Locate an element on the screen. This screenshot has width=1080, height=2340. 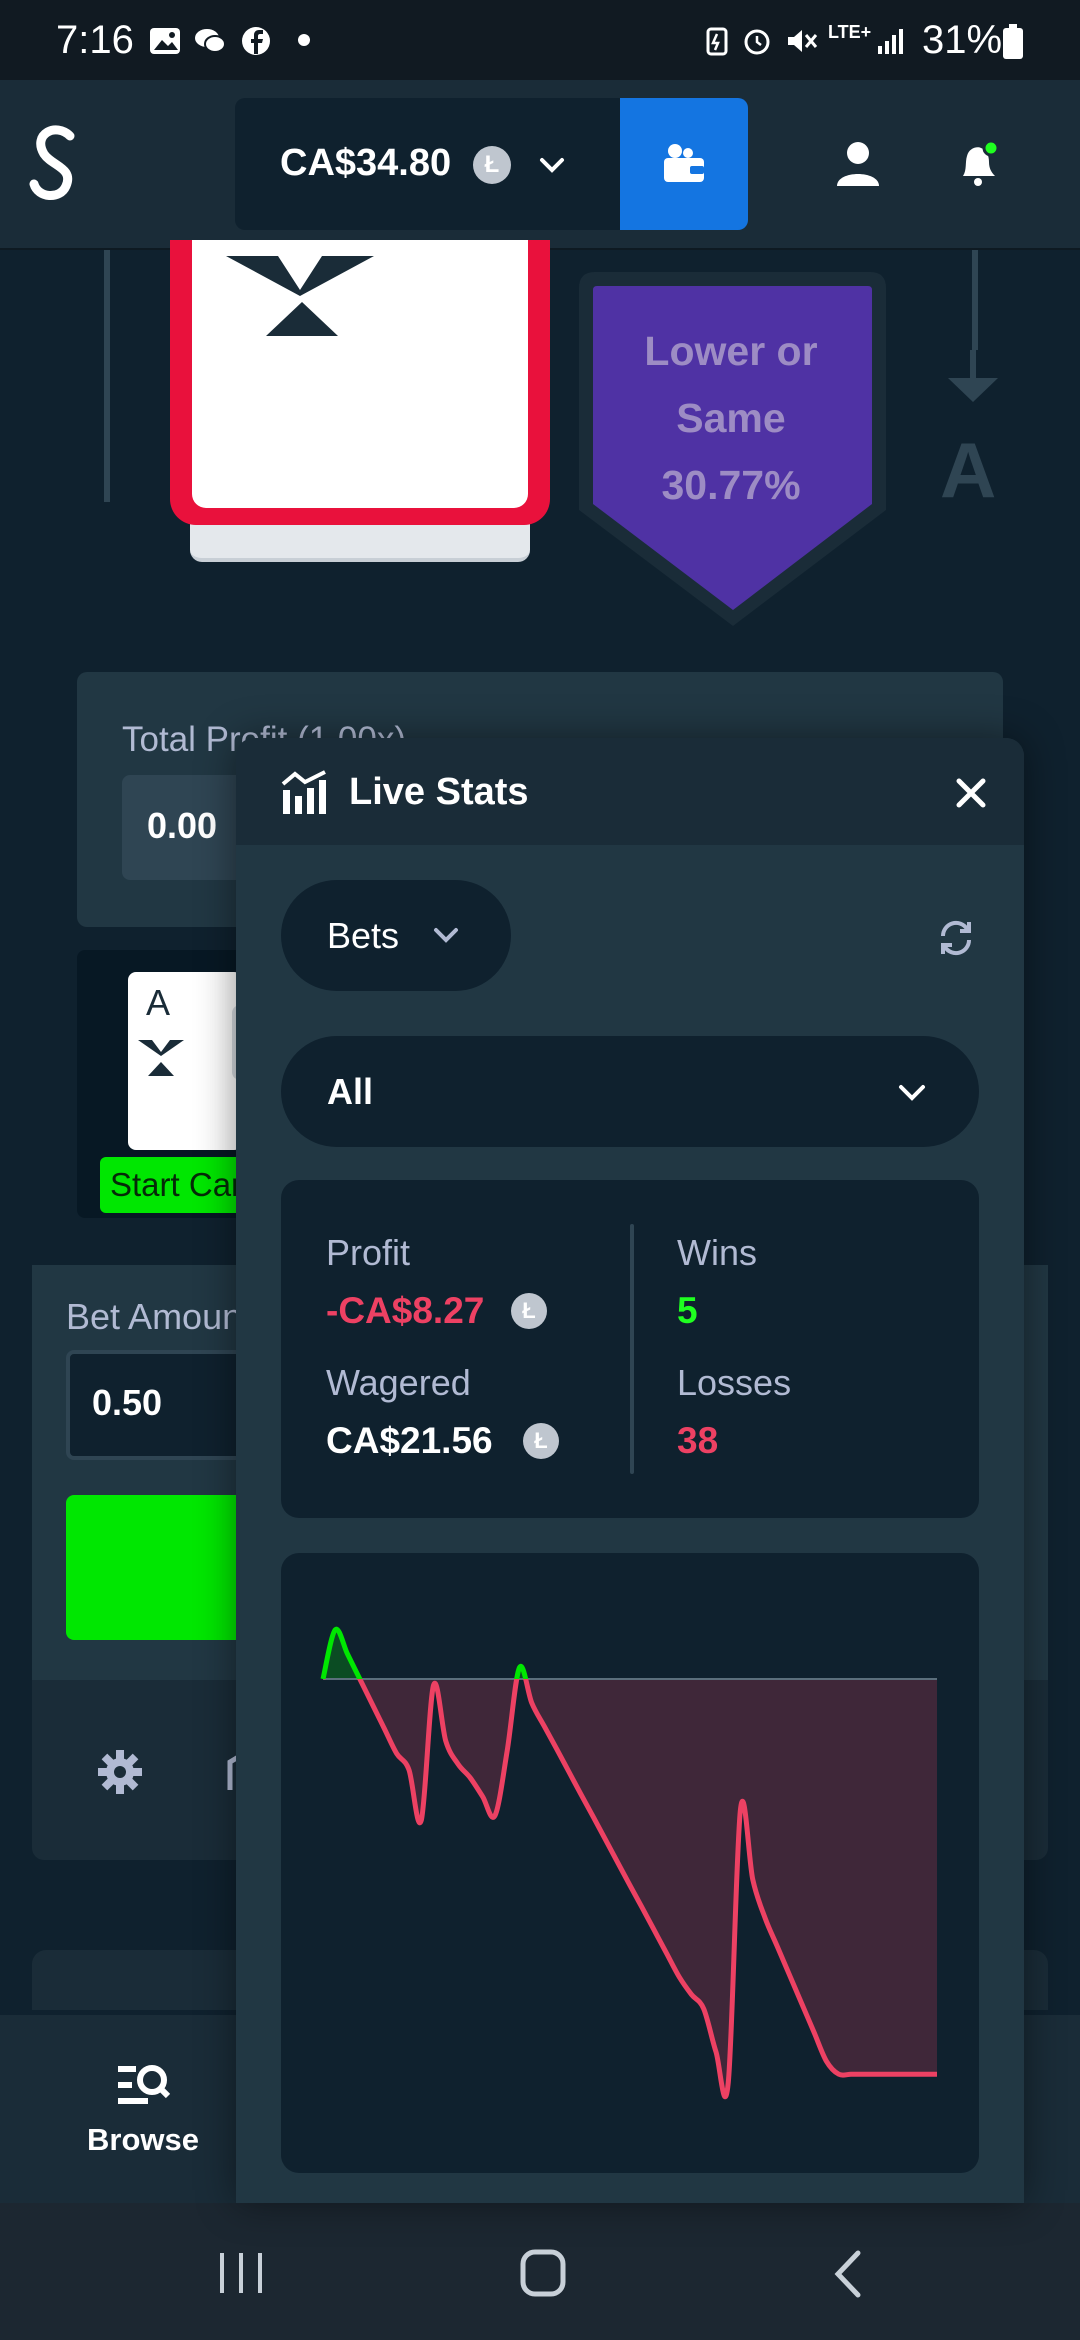
stake-logo-icon is located at coordinates (54, 164).